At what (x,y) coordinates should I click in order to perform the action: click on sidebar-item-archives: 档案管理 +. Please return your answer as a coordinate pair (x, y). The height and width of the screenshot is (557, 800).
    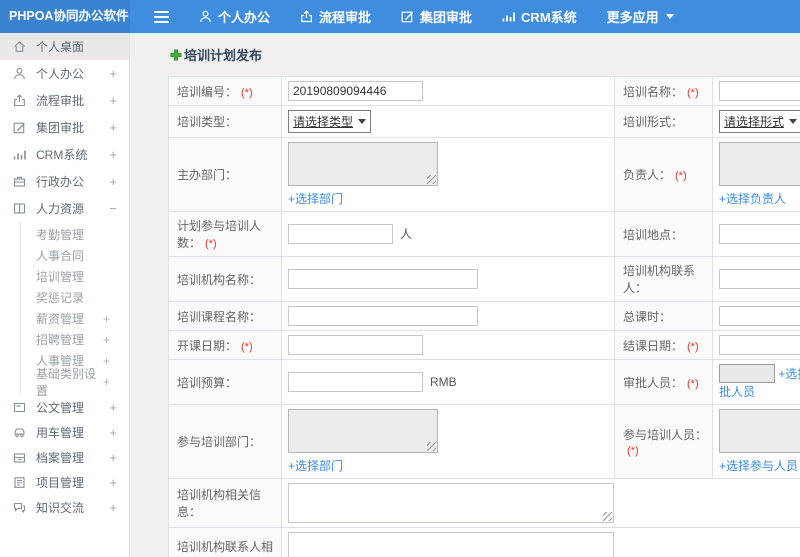
    Looking at the image, I should click on (64, 457).